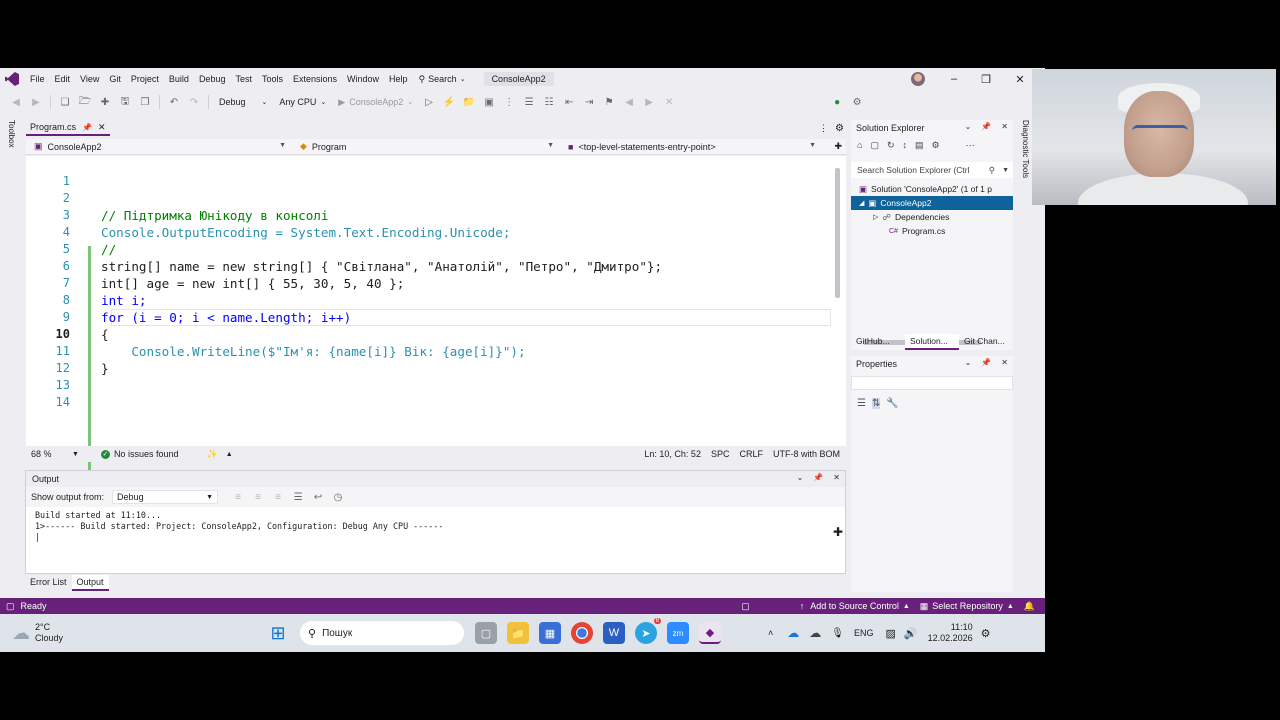 This screenshot has width=1280, height=720. I want to click on menu-file: File, so click(37, 79).